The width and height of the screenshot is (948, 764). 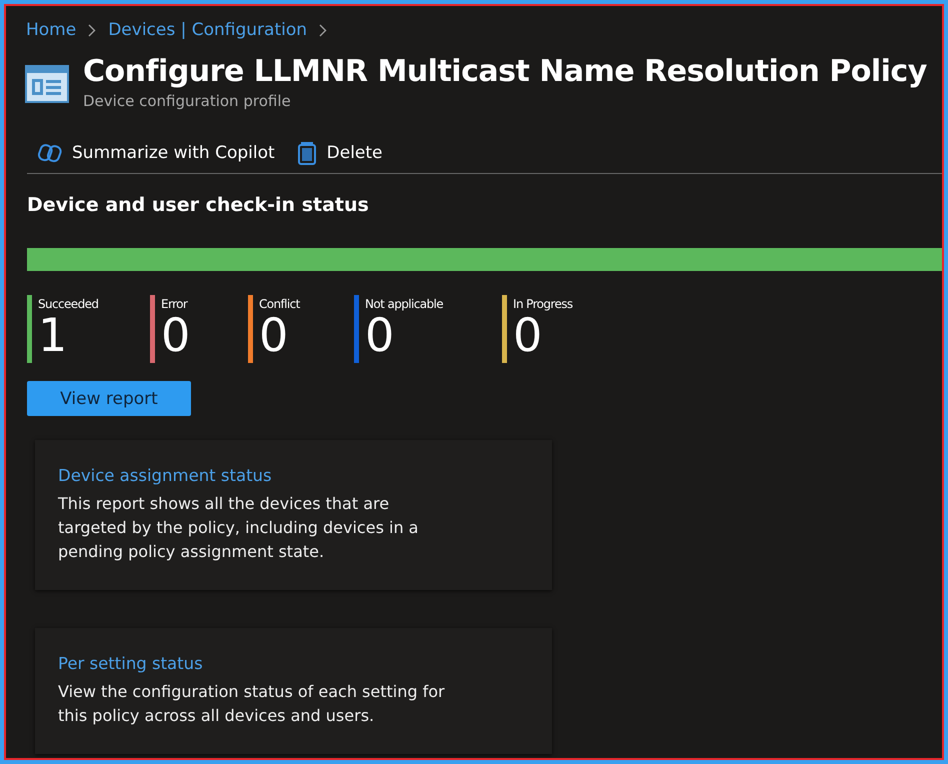 I want to click on page-title: Configure LLMNR Multicast Name Resolution Policy, so click(x=505, y=72).